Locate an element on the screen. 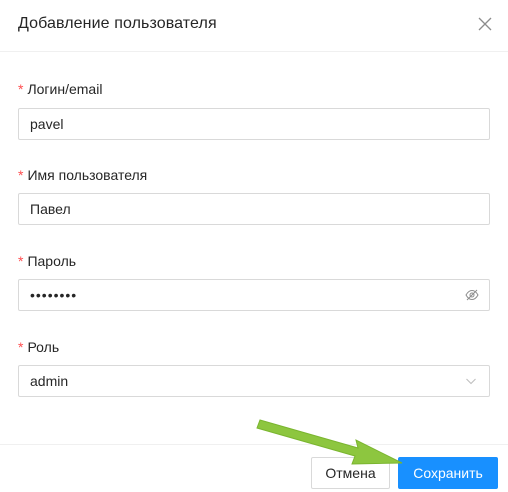 The height and width of the screenshot is (492, 508). username-label-text: Имя пользователя is located at coordinates (87, 175).